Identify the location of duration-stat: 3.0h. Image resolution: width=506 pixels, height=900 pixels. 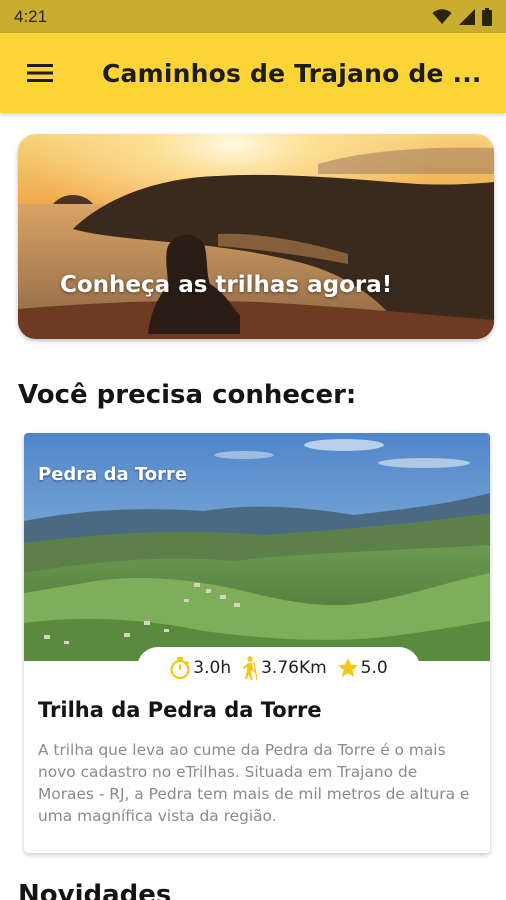
(200, 668).